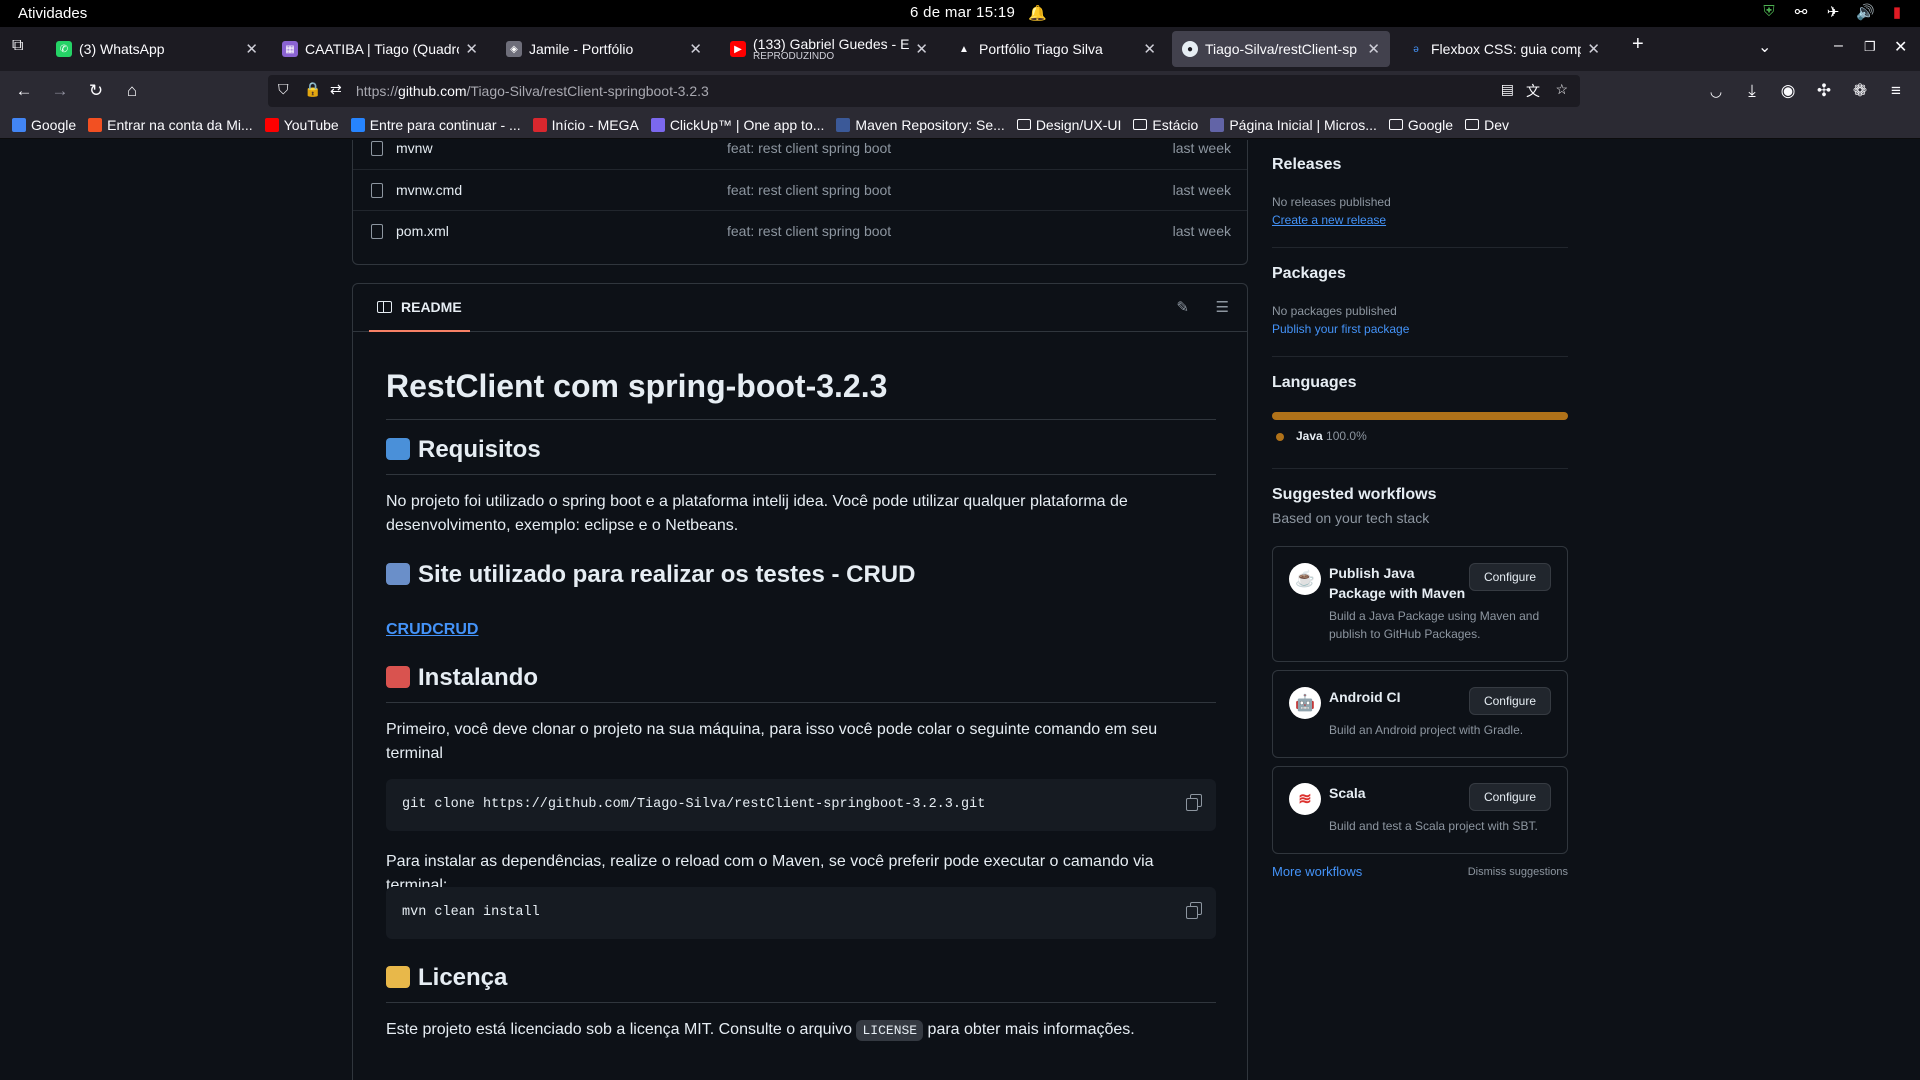 The image size is (1920, 1080). What do you see at coordinates (585, 125) in the screenshot?
I see `bookmark-item: Início - MEGA` at bounding box center [585, 125].